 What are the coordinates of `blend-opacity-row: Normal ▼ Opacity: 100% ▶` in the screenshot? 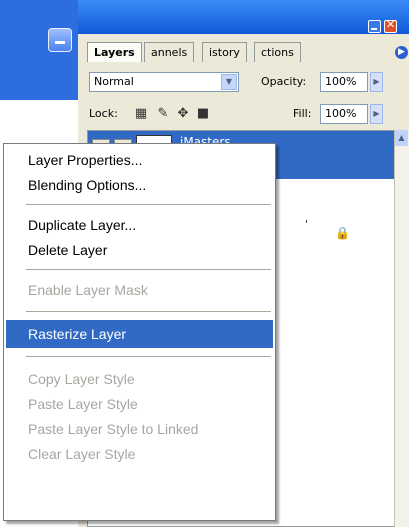 It's located at (248, 82).